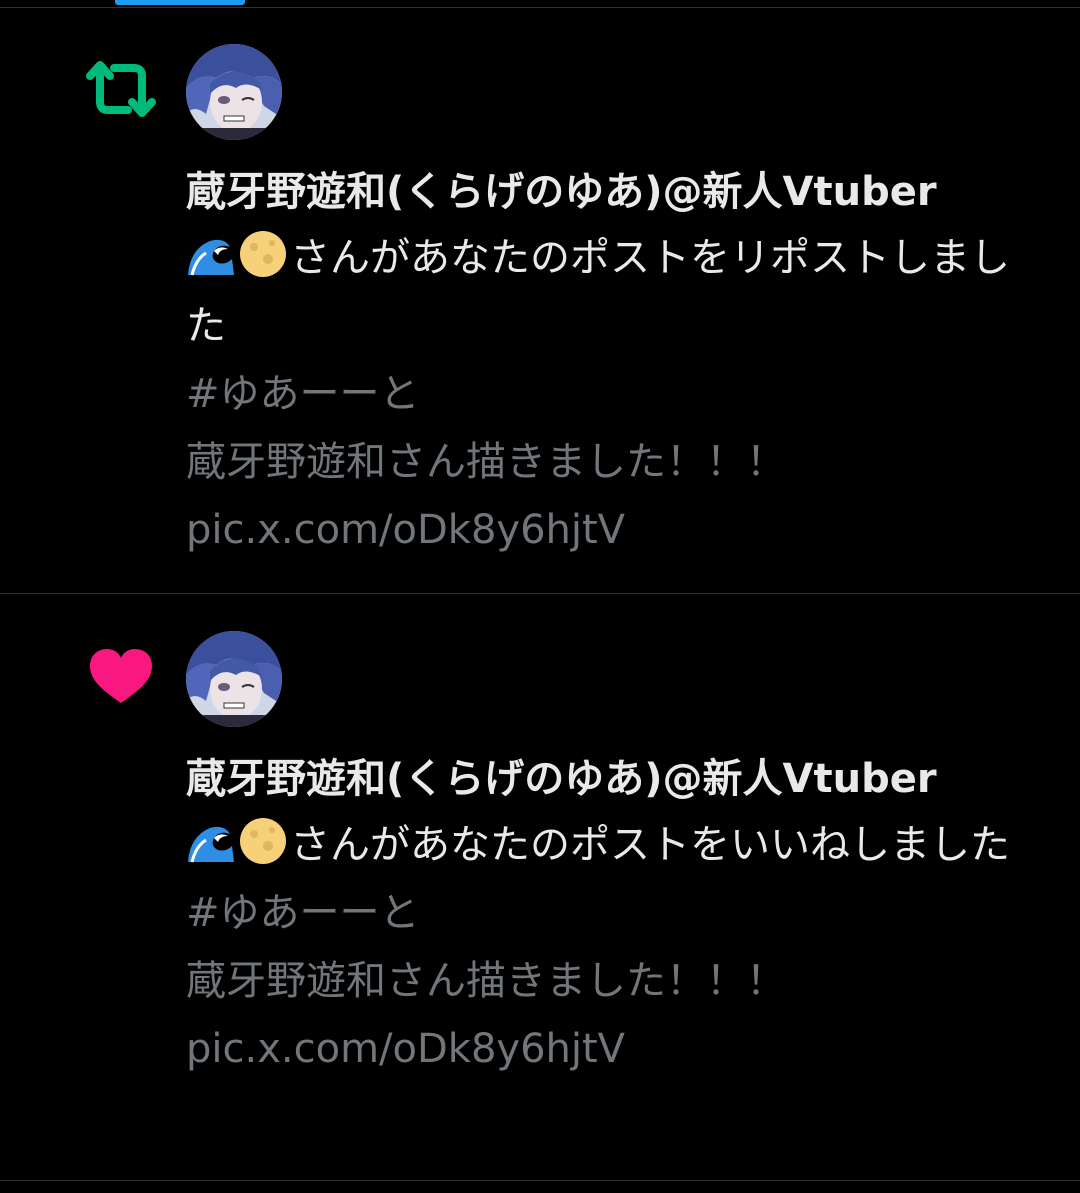 The width and height of the screenshot is (1080, 1193). What do you see at coordinates (180, 2) in the screenshot?
I see `active-tab-indicator` at bounding box center [180, 2].